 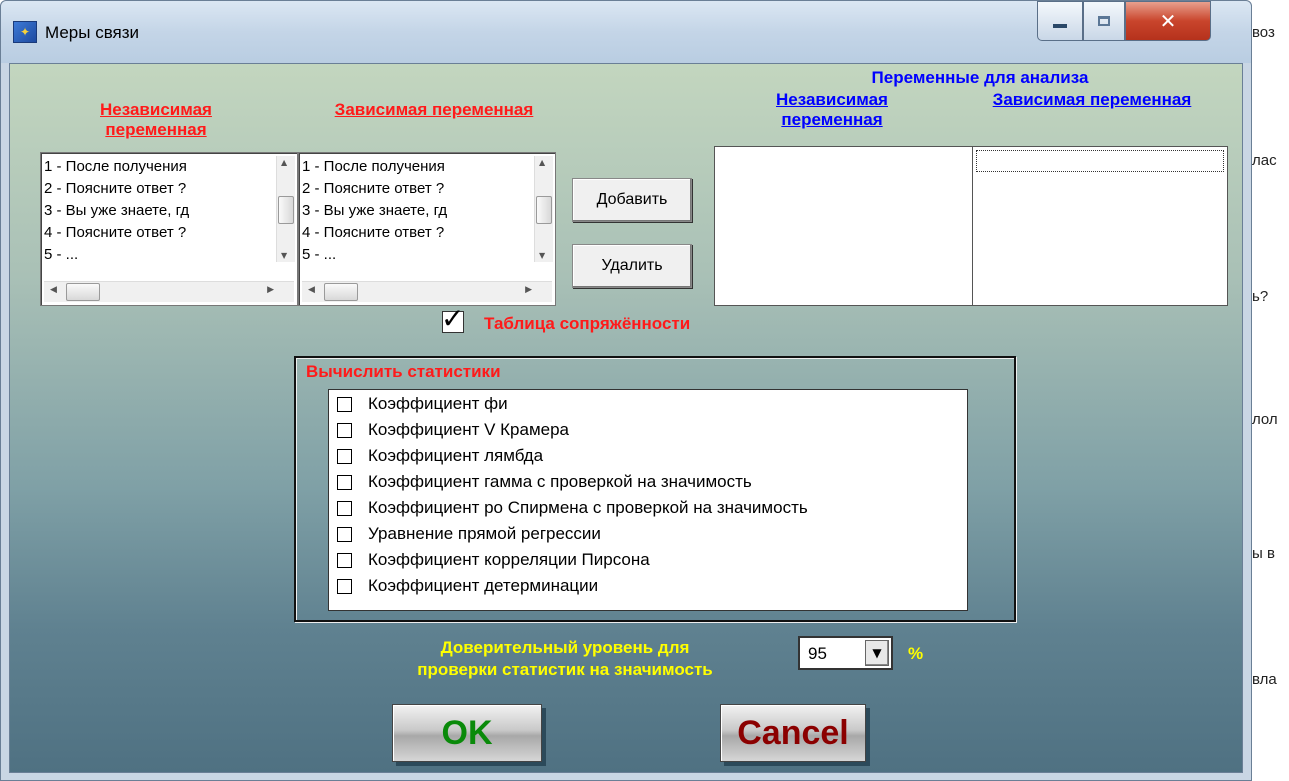 What do you see at coordinates (565, 647) in the screenshot?
I see `confidence-label-line1: Доверительный уровень для` at bounding box center [565, 647].